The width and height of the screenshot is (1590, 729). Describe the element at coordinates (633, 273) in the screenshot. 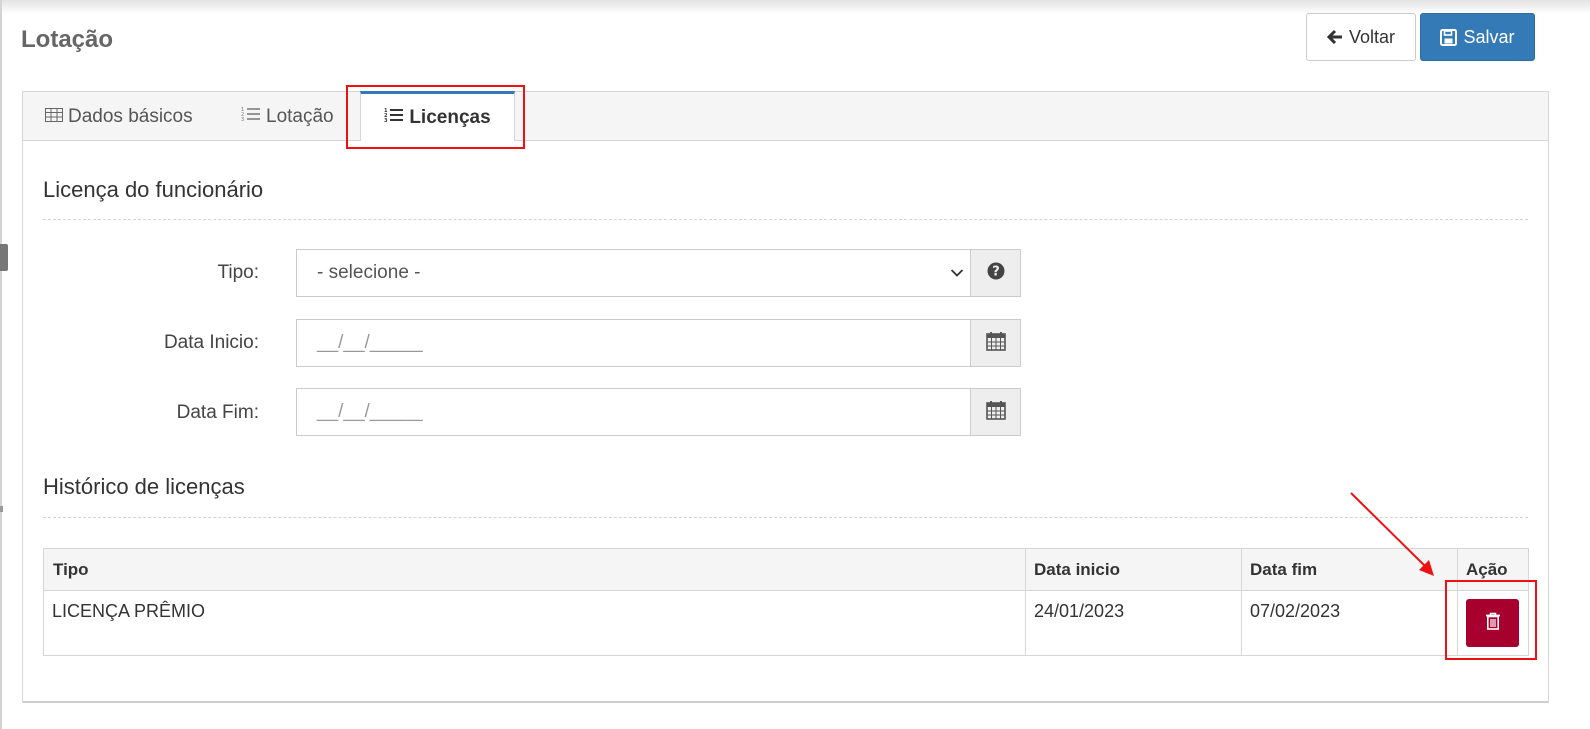

I see `tipo-select: - selecione -` at that location.